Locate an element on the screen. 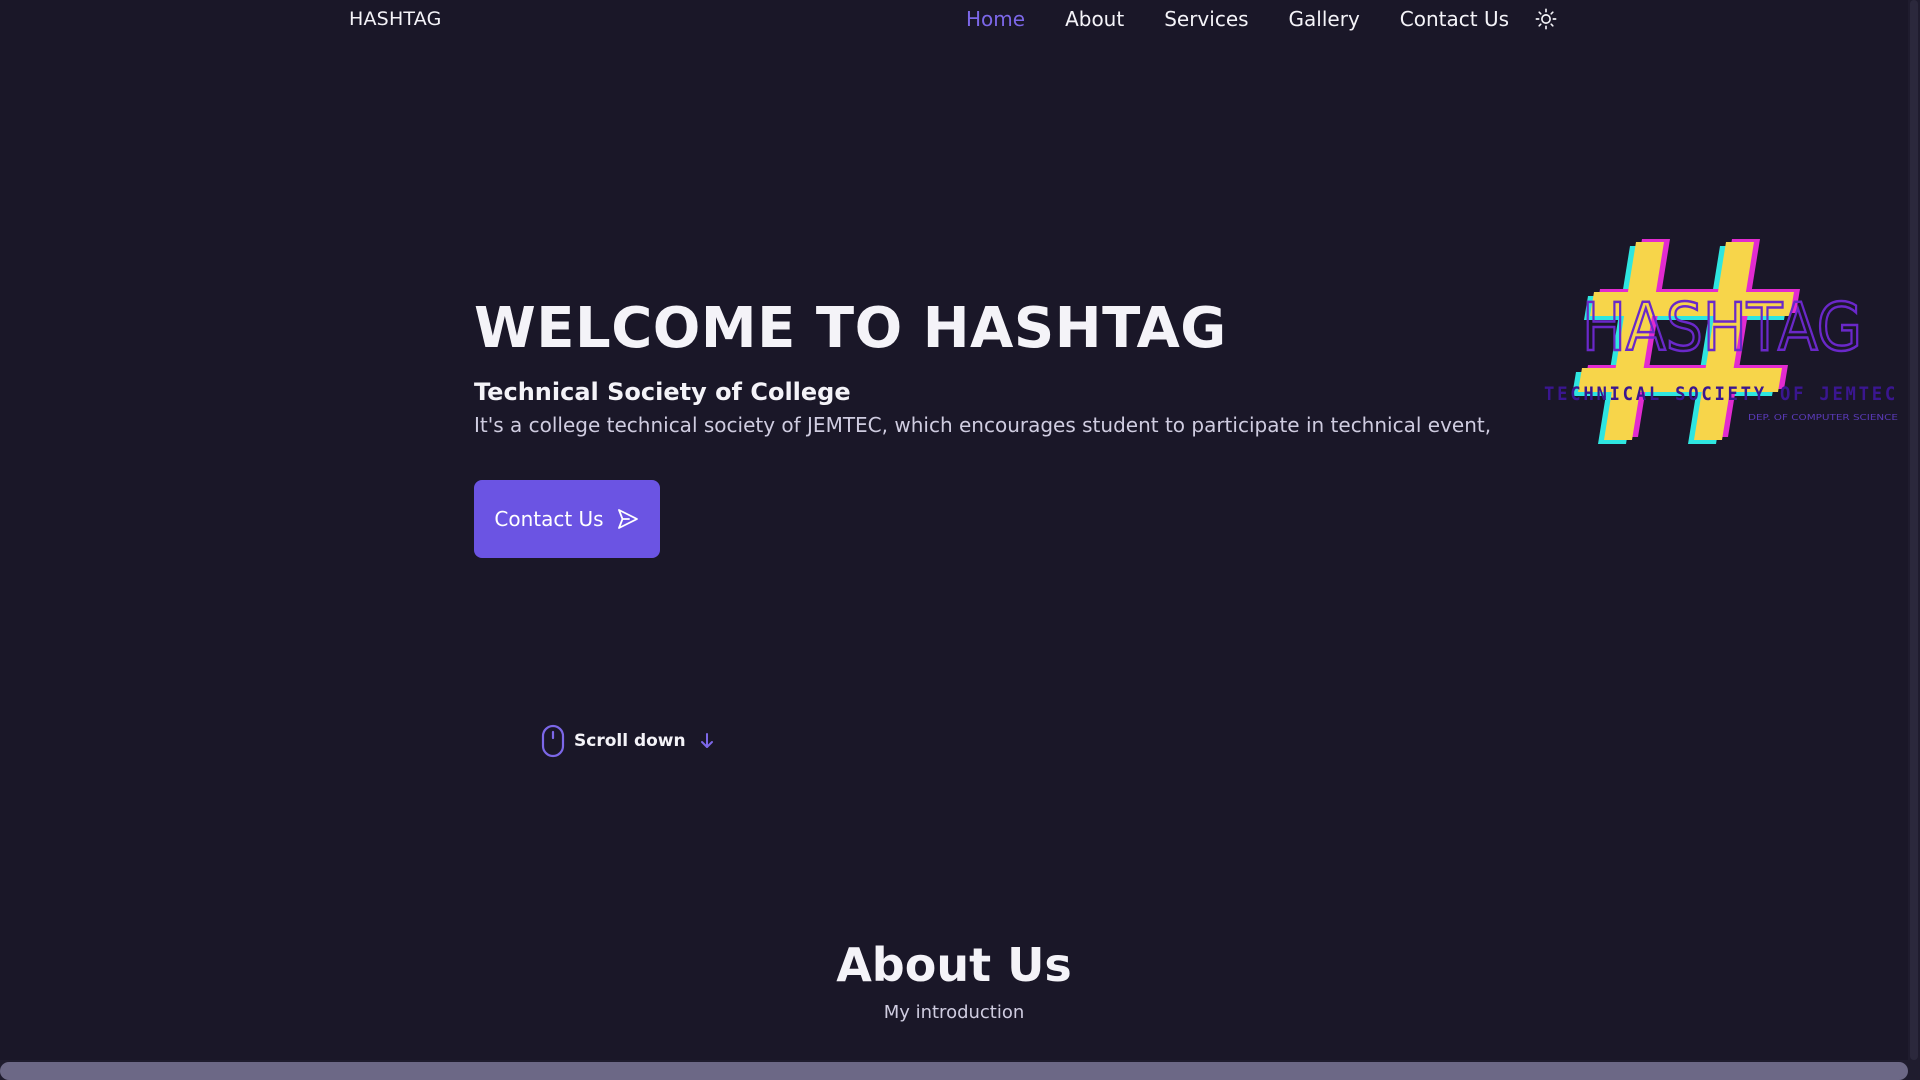 This screenshot has width=1920, height=1080. sun-icon is located at coordinates (1546, 19).